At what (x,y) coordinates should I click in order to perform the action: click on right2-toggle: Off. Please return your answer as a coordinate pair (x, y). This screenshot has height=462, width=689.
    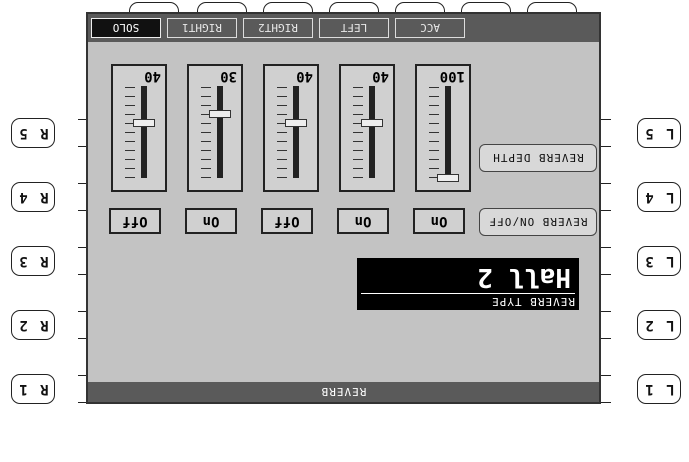
    Looking at the image, I should click on (287, 221).